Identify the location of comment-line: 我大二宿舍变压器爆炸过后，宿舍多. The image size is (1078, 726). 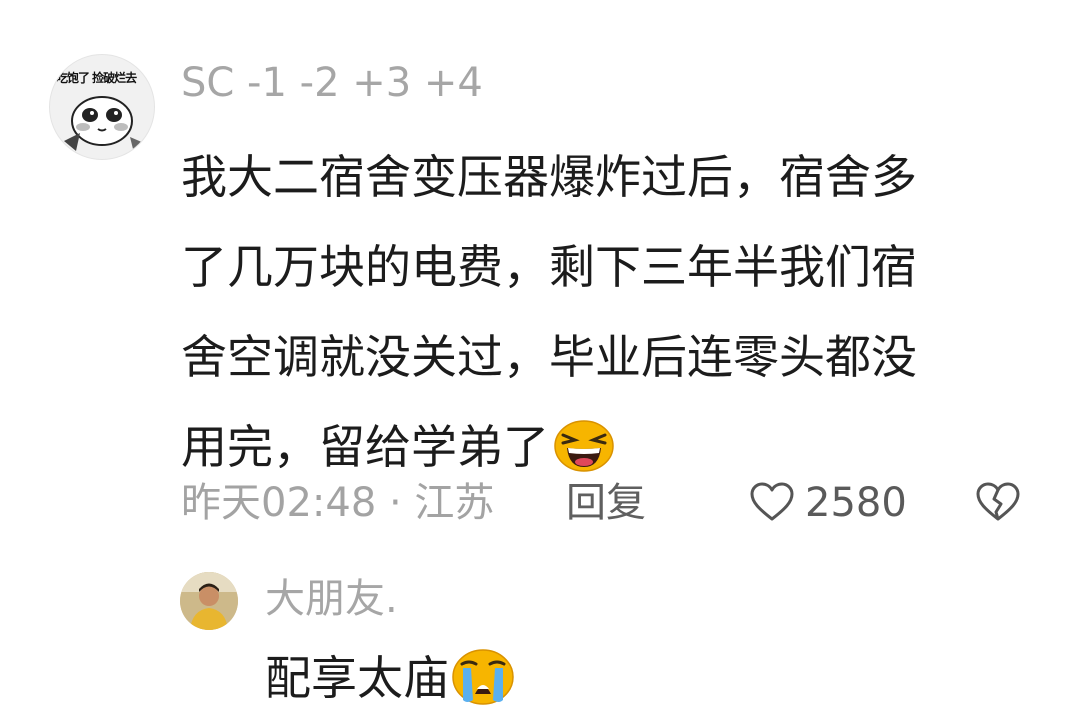
(549, 177).